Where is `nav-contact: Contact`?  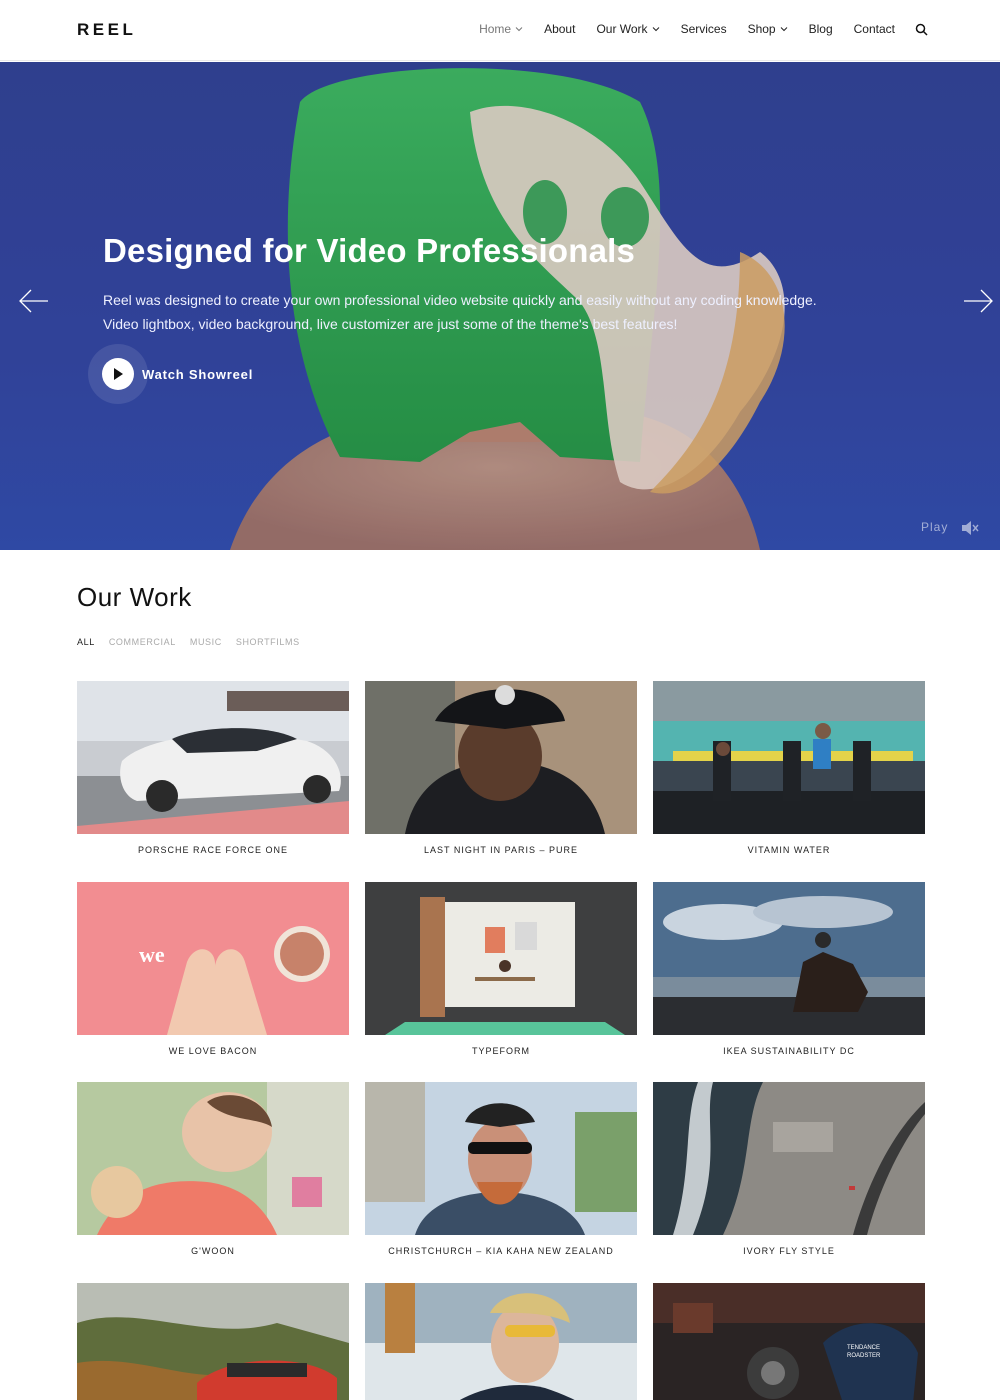 nav-contact: Contact is located at coordinates (874, 29).